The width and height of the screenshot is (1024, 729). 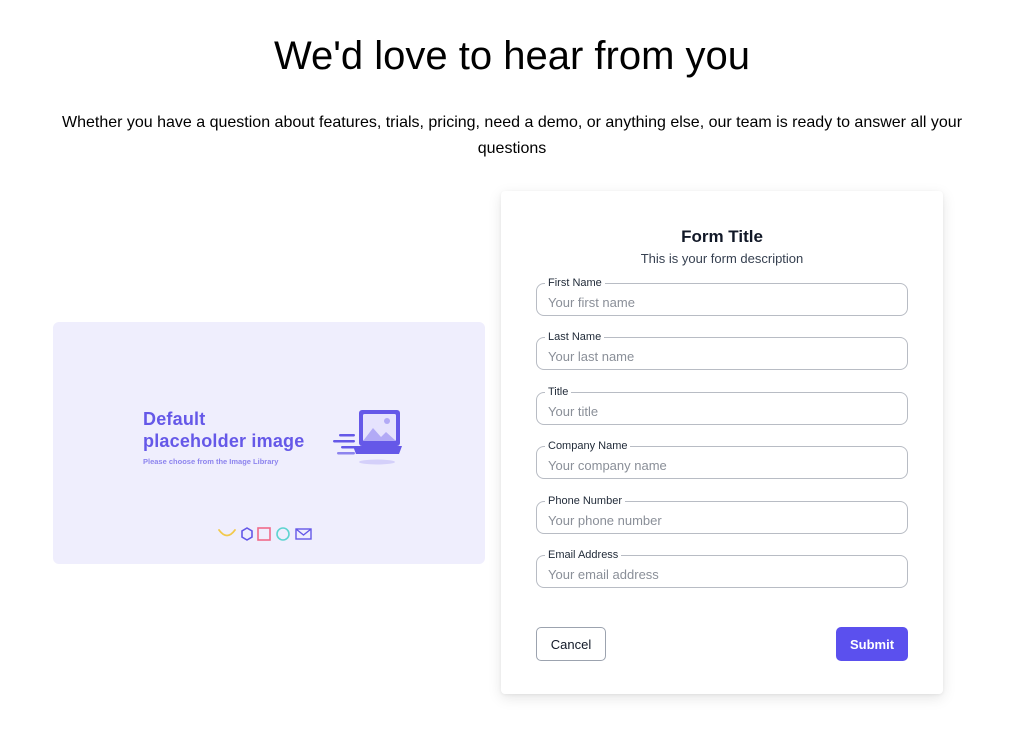 I want to click on company-name-label: Company Name, so click(x=588, y=446).